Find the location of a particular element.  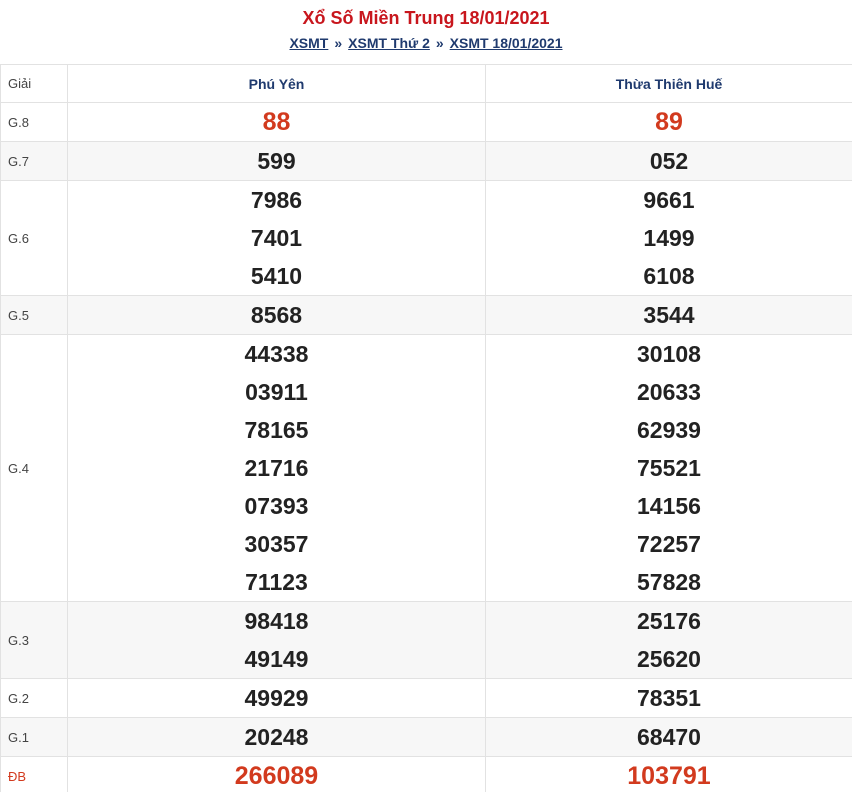

winning-number: 3544 is located at coordinates (669, 315).